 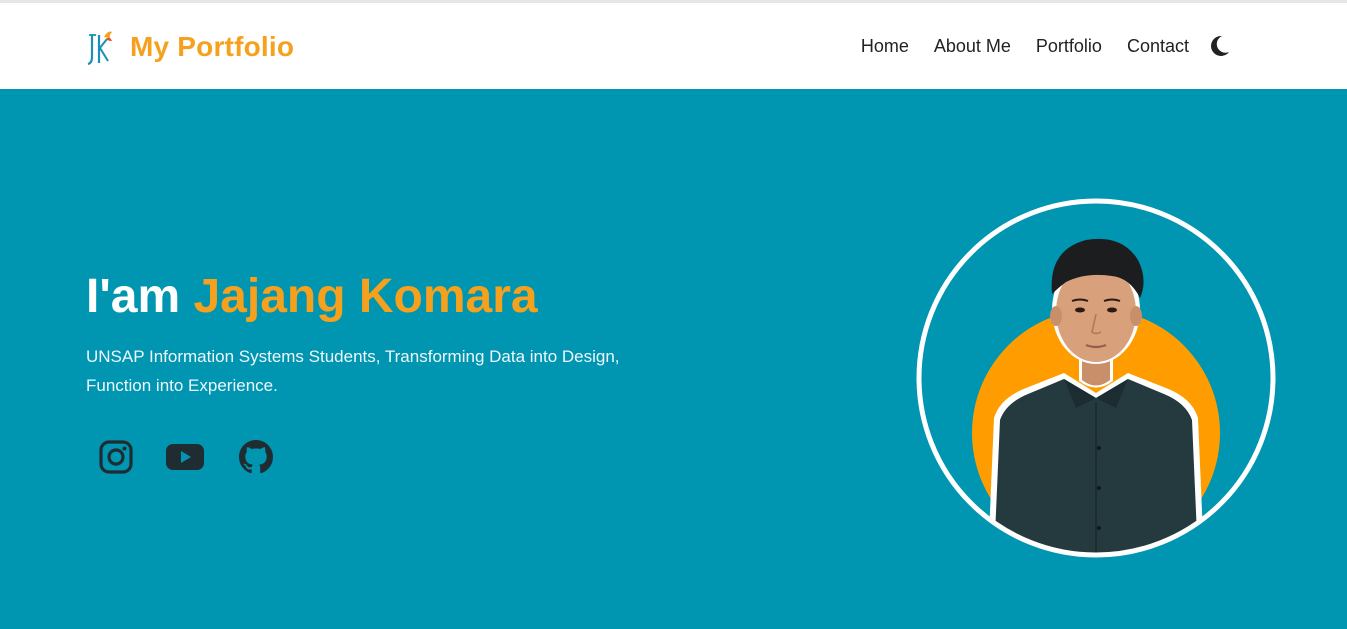 I want to click on moon-icon, so click(x=1220, y=45).